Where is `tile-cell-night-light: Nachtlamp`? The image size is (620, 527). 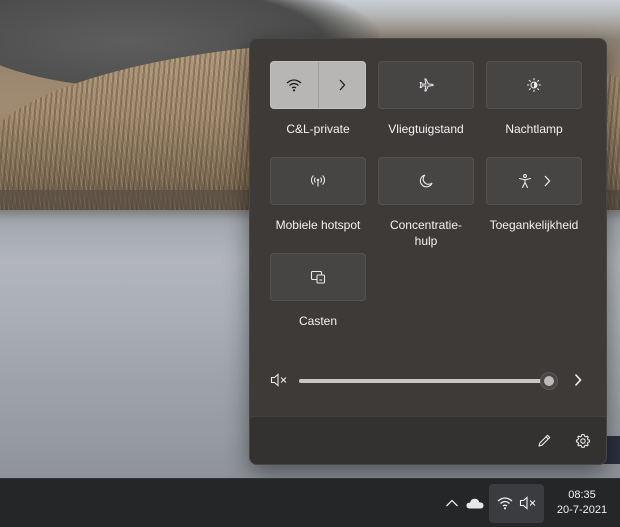 tile-cell-night-light: Nachtlamp is located at coordinates (534, 99).